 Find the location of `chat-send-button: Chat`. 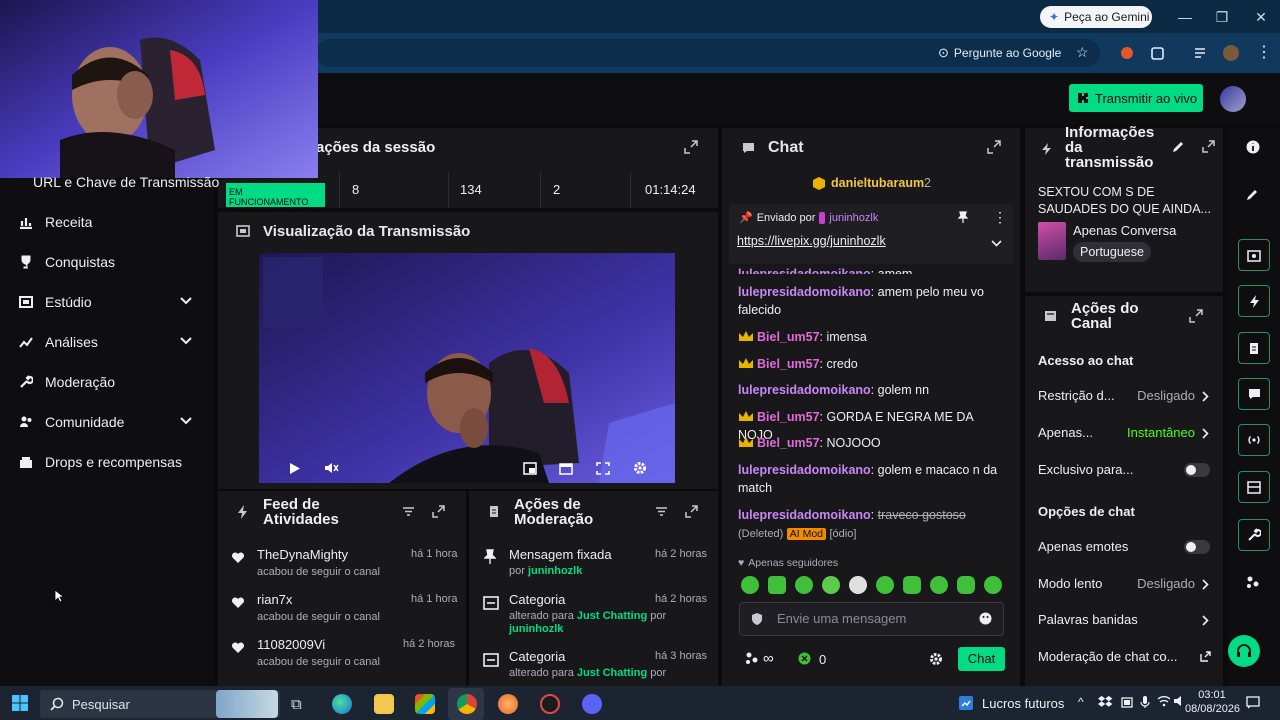

chat-send-button: Chat is located at coordinates (981, 659).